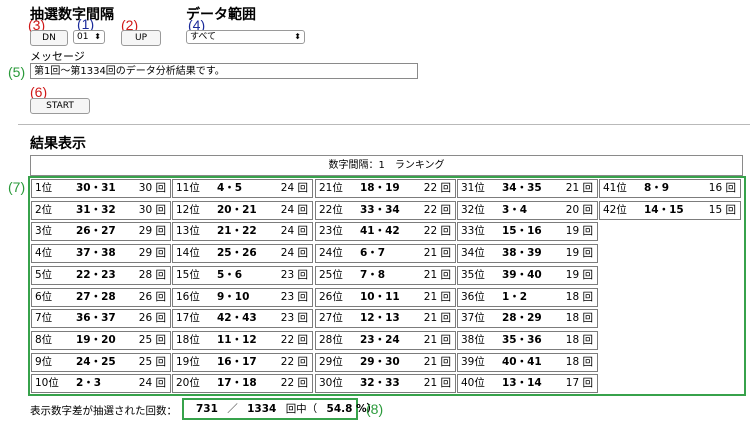 The image size is (750, 425). Describe the element at coordinates (297, 36) in the screenshot. I see `updown-chevron-icon: ⬍` at that location.